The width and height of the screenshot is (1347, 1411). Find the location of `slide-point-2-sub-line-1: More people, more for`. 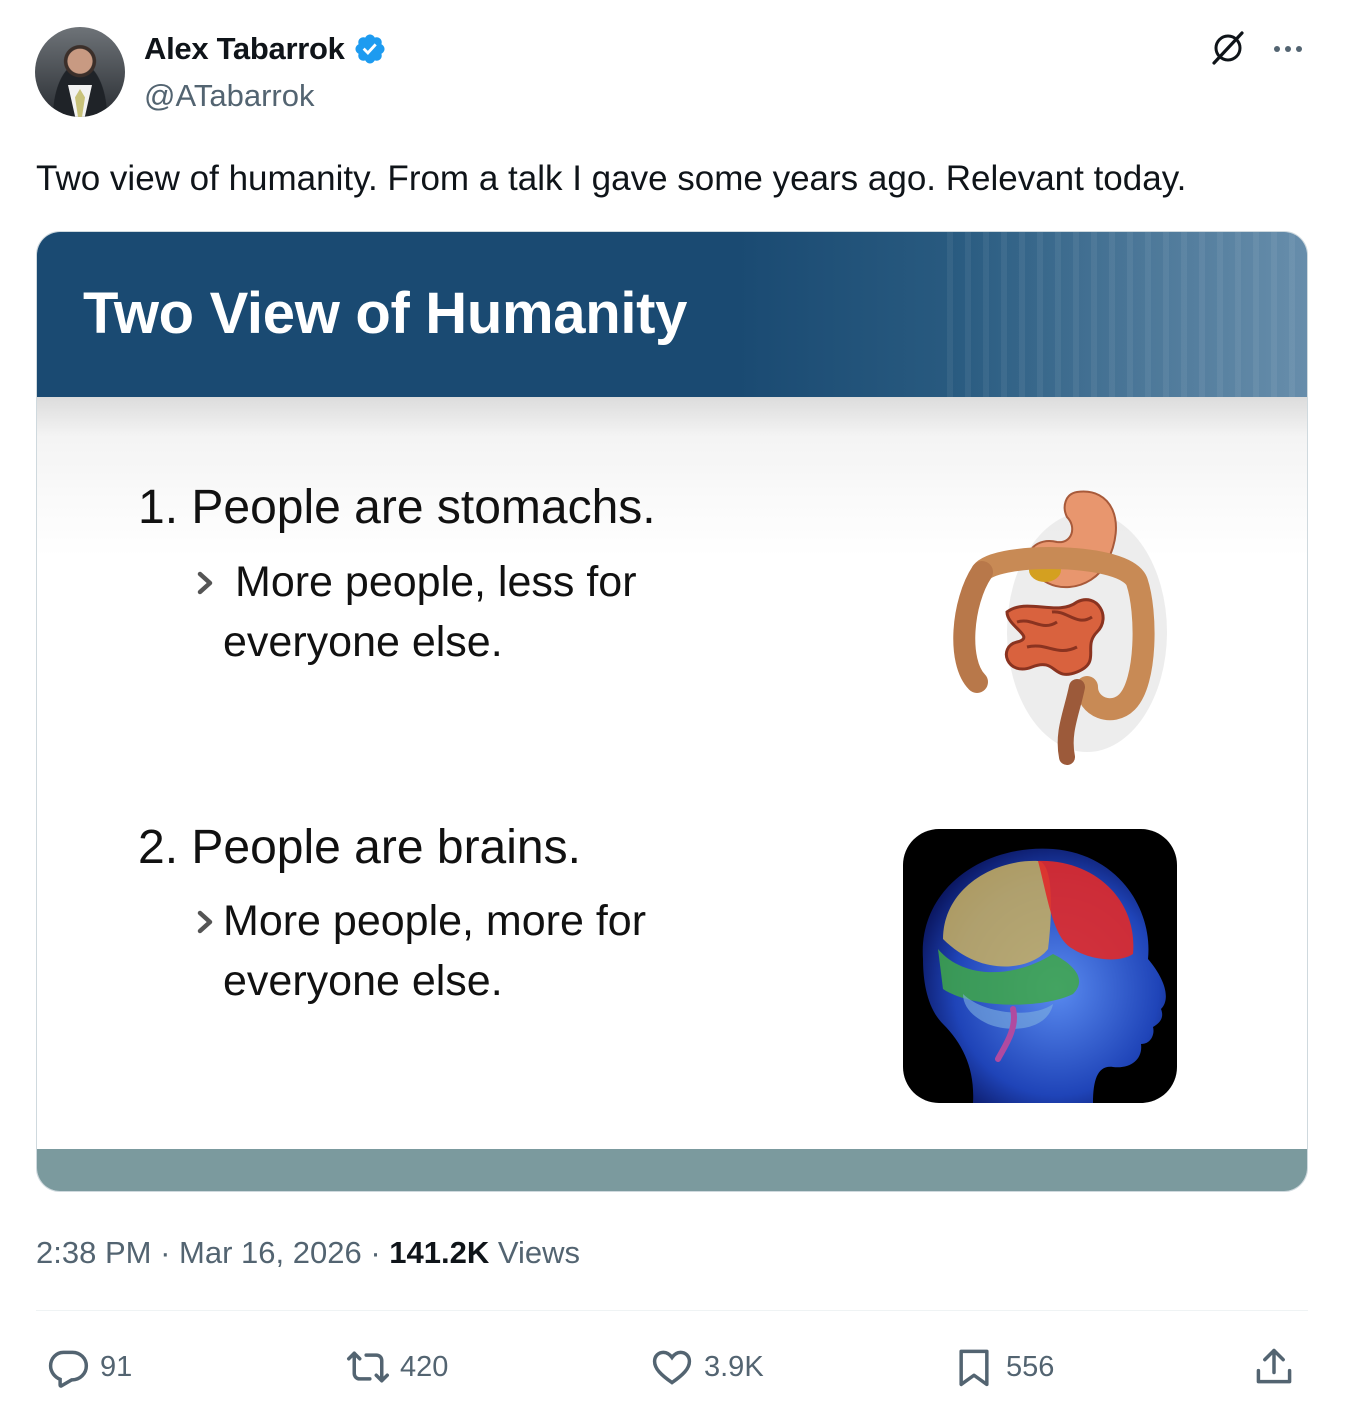

slide-point-2-sub-line-1: More people, more for is located at coordinates (435, 921).